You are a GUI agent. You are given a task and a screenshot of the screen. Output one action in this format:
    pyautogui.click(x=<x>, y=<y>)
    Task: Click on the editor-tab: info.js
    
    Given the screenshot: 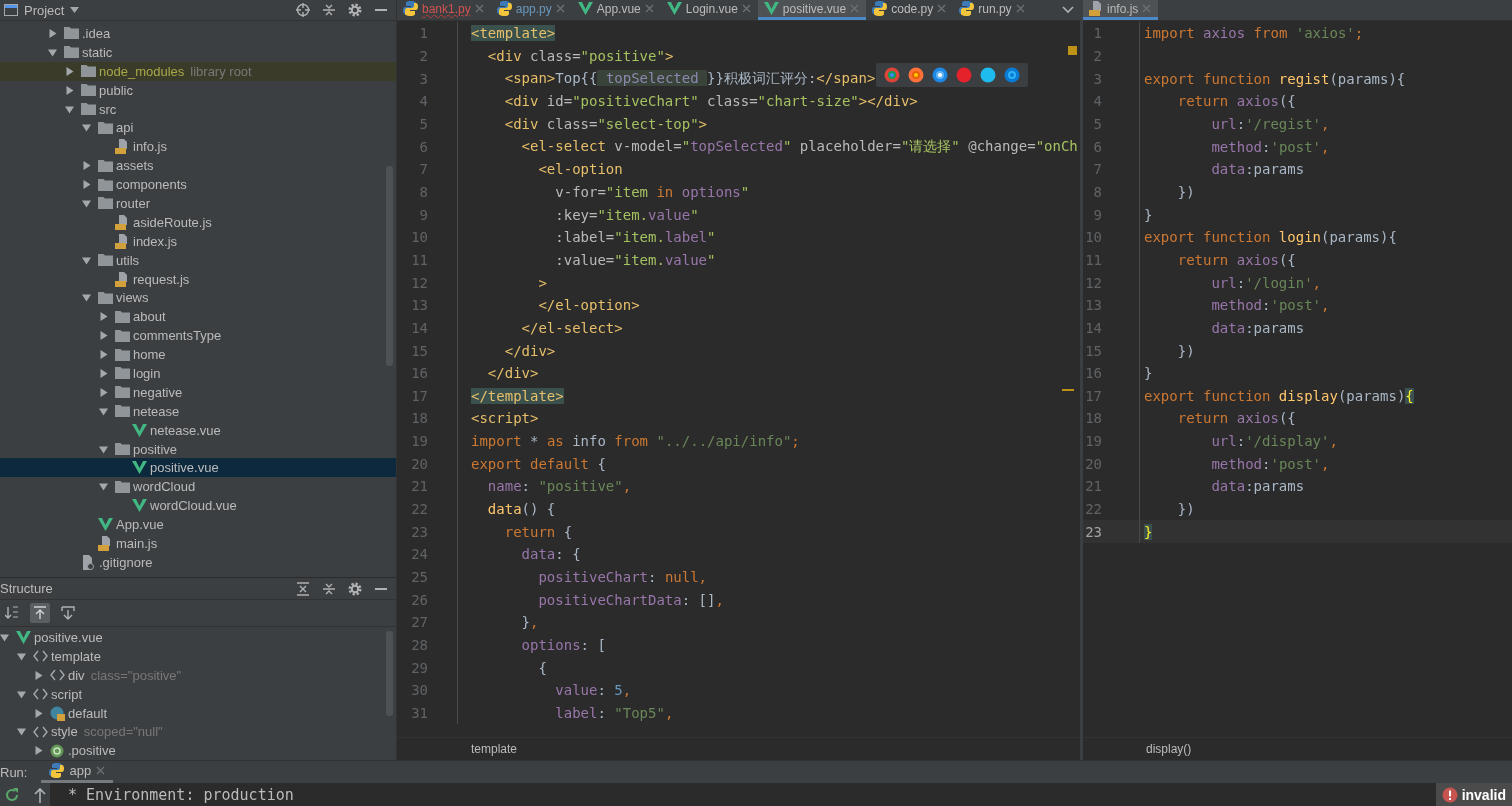 What is the action you would take?
    pyautogui.click(x=1121, y=10)
    